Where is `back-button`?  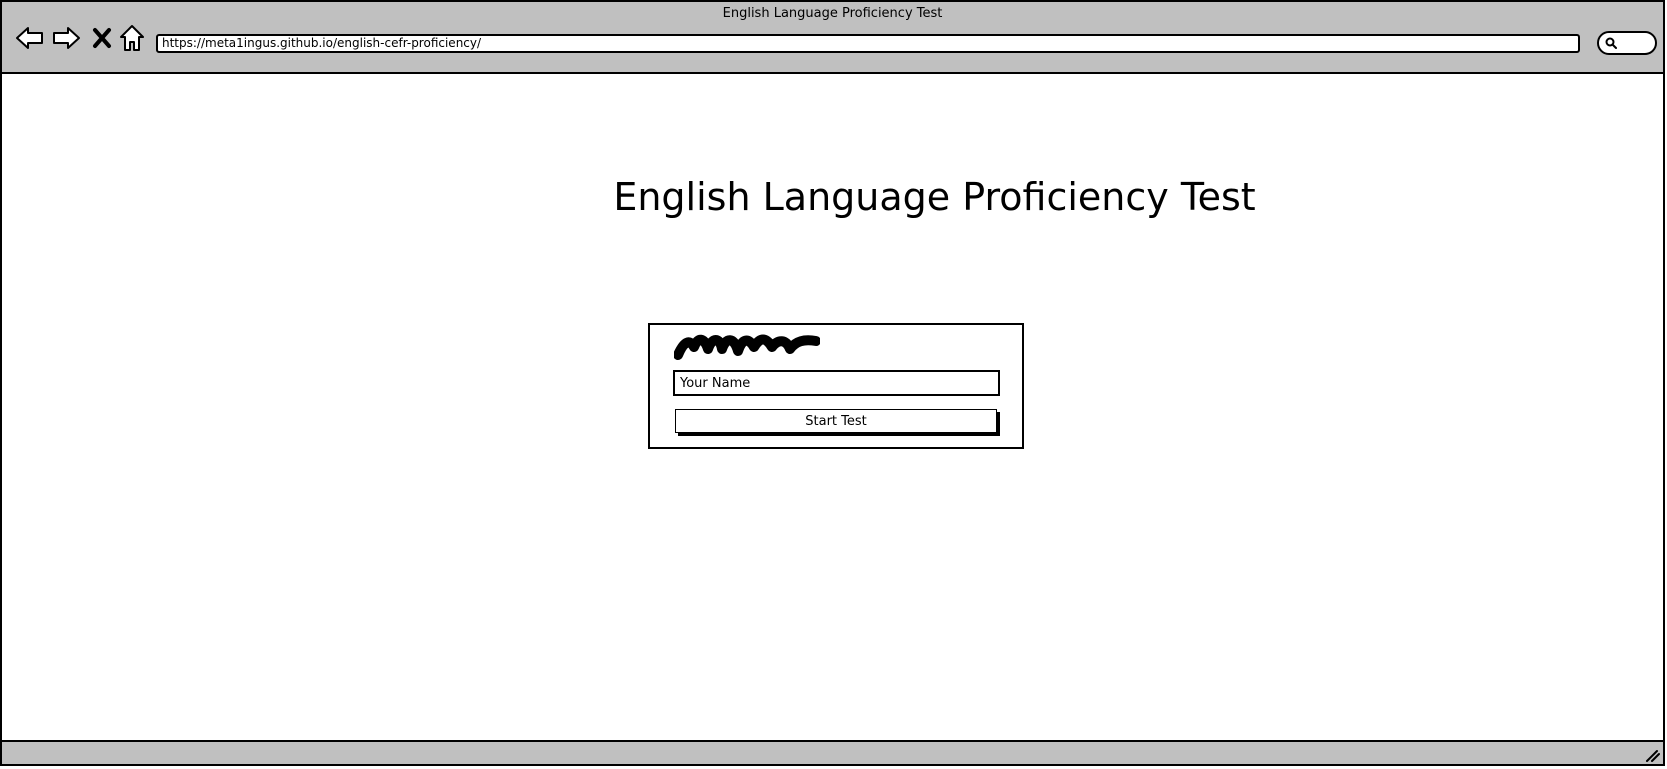
back-button is located at coordinates (30, 38).